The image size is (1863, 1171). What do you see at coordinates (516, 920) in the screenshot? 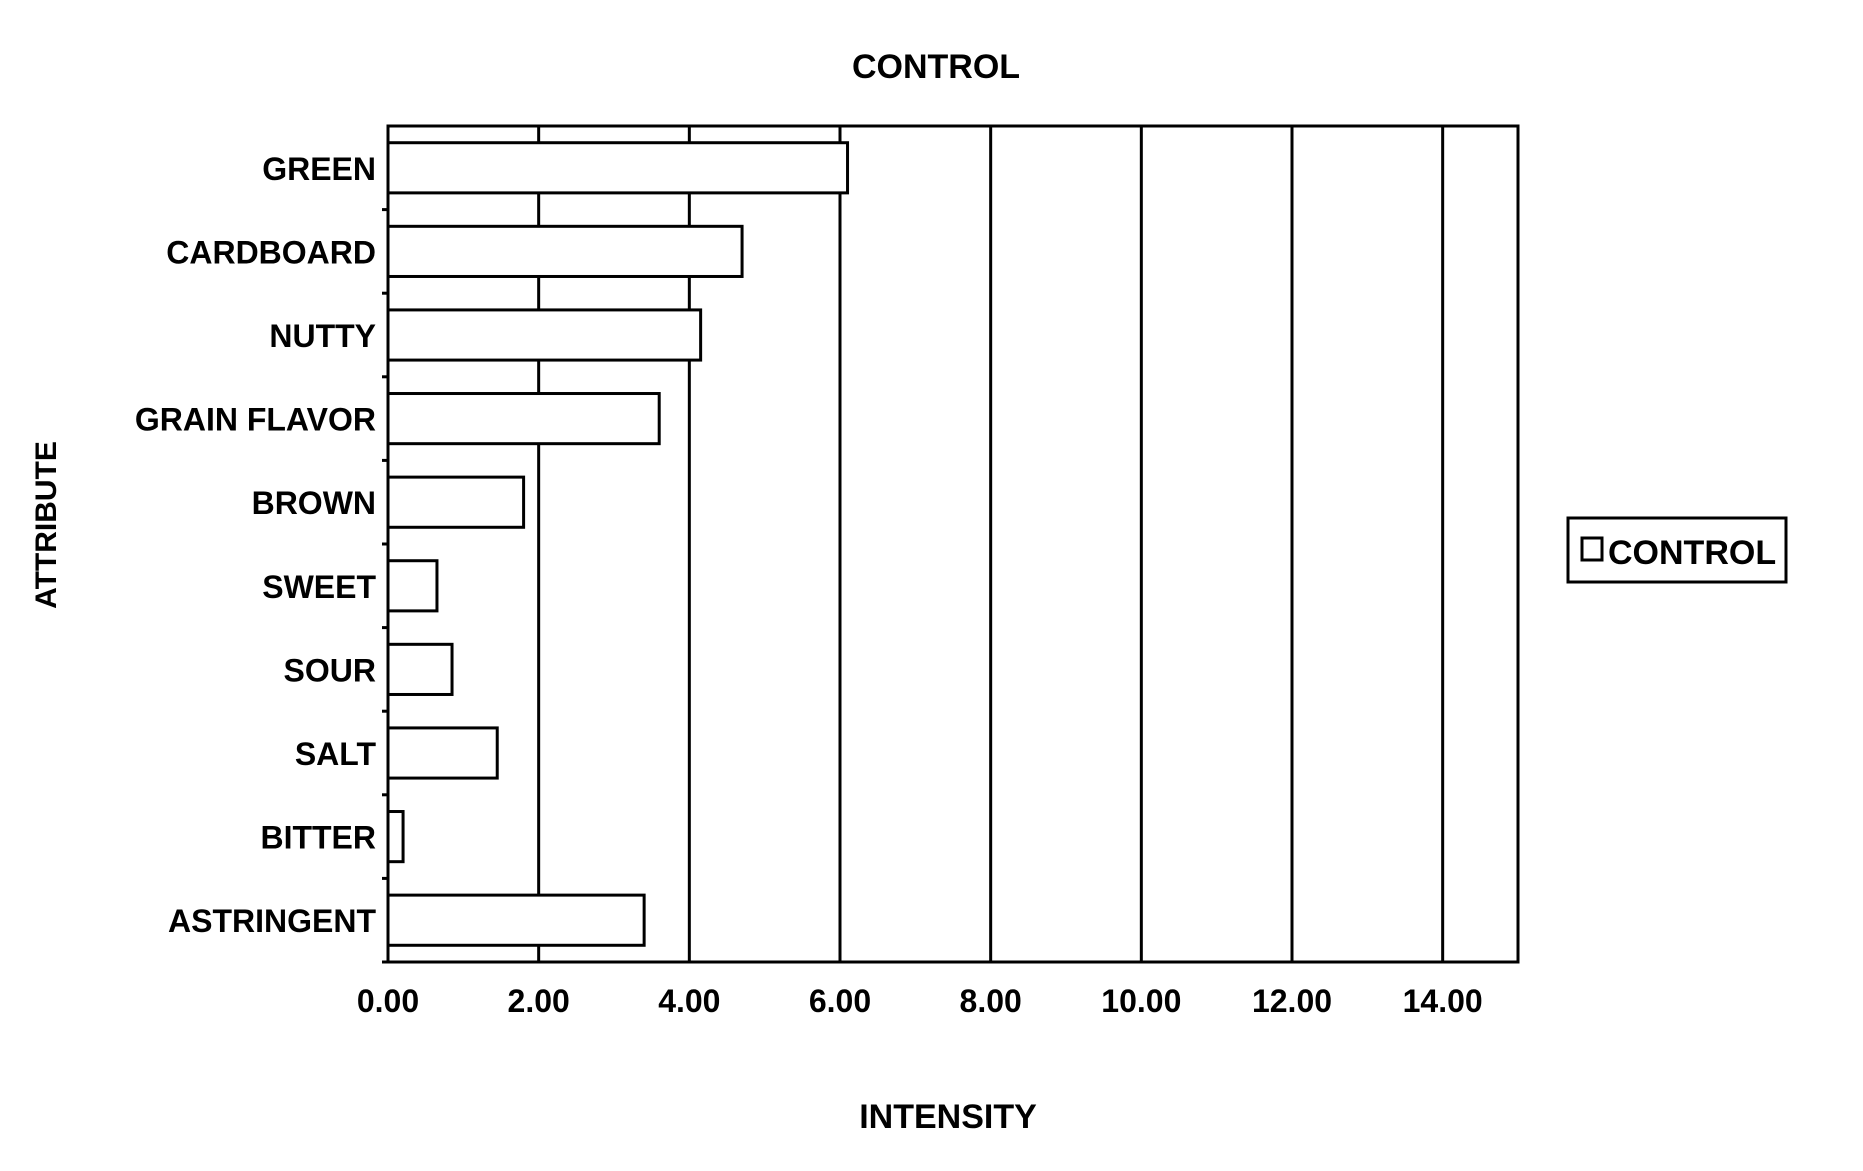
I see `bar-astringent` at bounding box center [516, 920].